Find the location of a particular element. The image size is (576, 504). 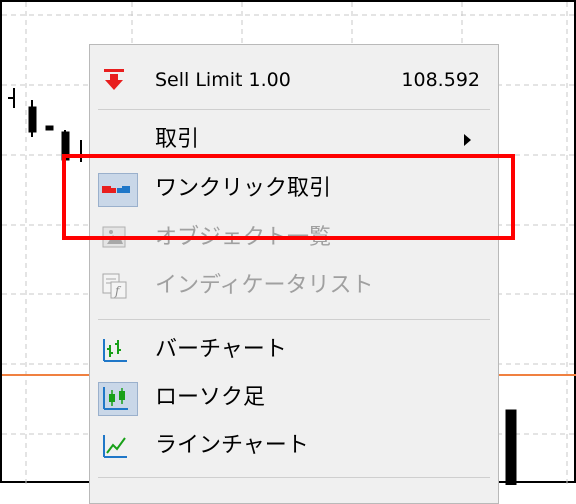

menu-item-line-chart: ラインチャート is located at coordinates (294, 446).